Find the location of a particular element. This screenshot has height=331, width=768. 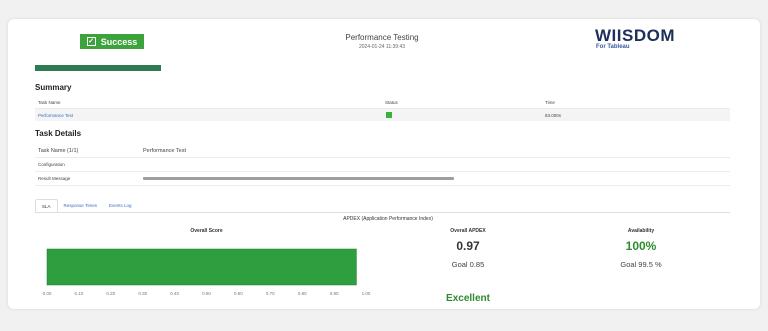

x-tick-label: 0.50 is located at coordinates (206, 293).